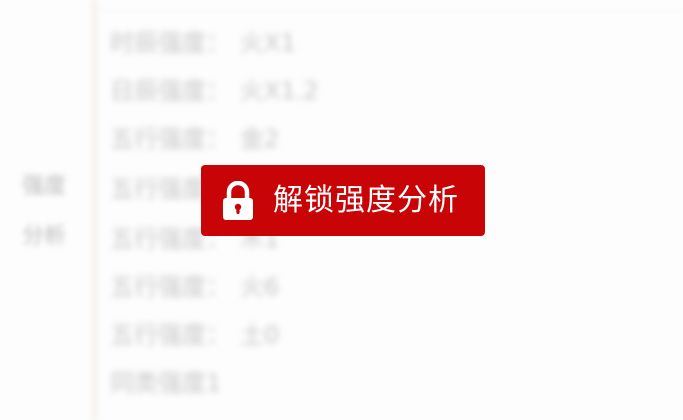 This screenshot has height=420, width=683. I want to click on unlock-button-label: 解锁强度分析, so click(366, 200).